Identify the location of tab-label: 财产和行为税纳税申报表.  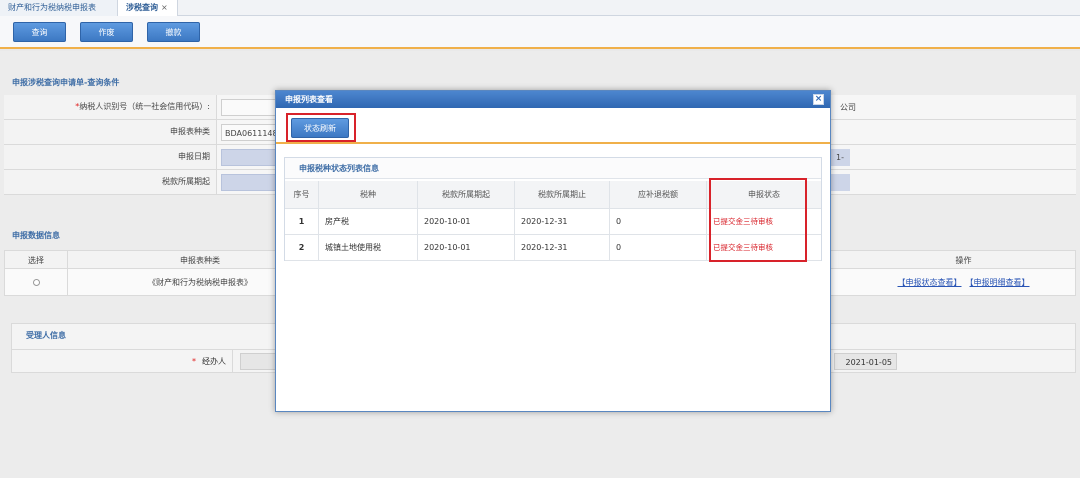
(52, 7).